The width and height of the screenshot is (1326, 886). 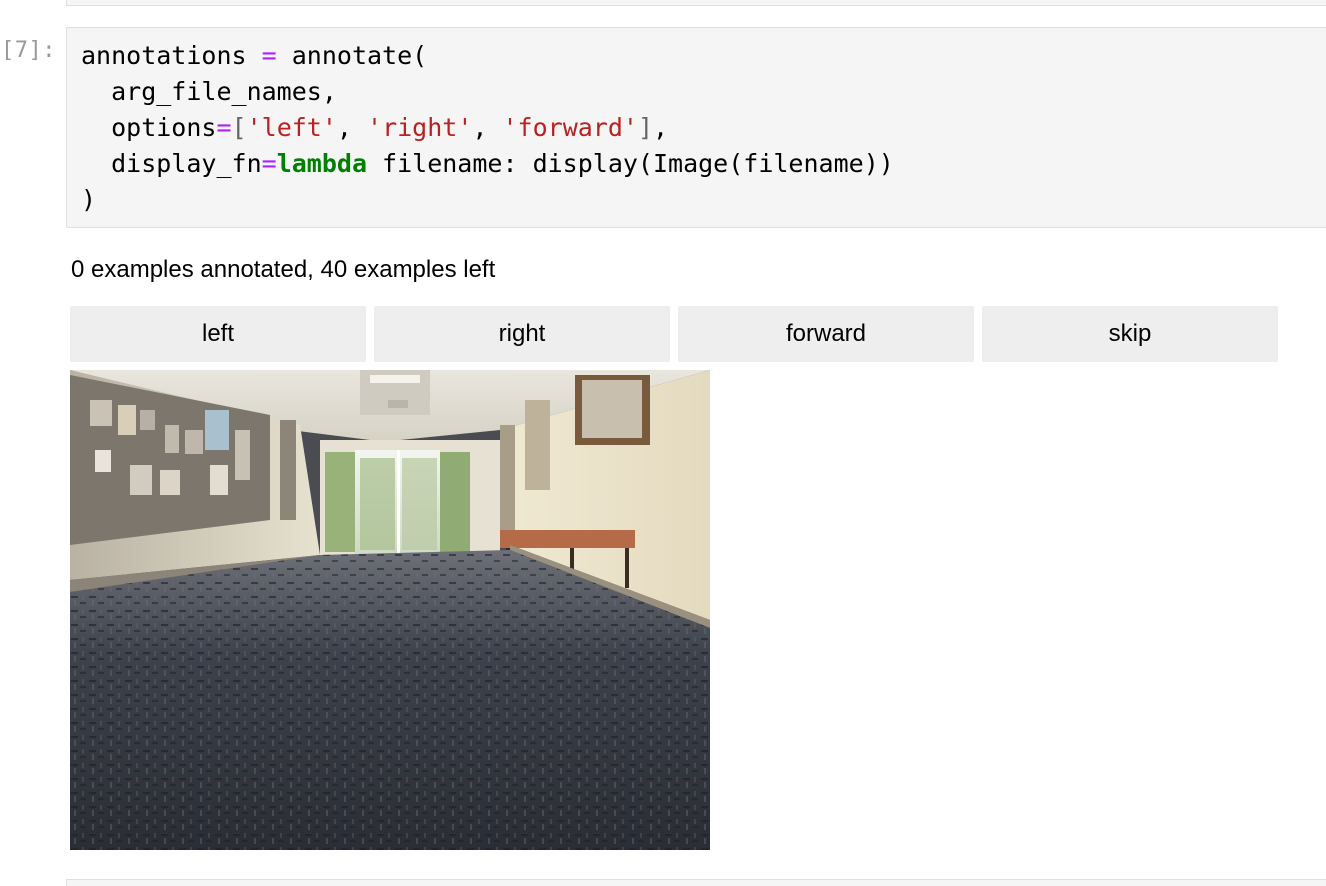 I want to click on code-token: ], so click(x=645, y=127).